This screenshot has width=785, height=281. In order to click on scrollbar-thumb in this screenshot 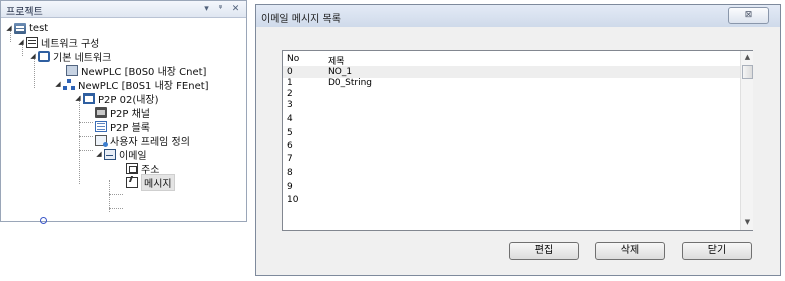, I will do `click(747, 72)`.